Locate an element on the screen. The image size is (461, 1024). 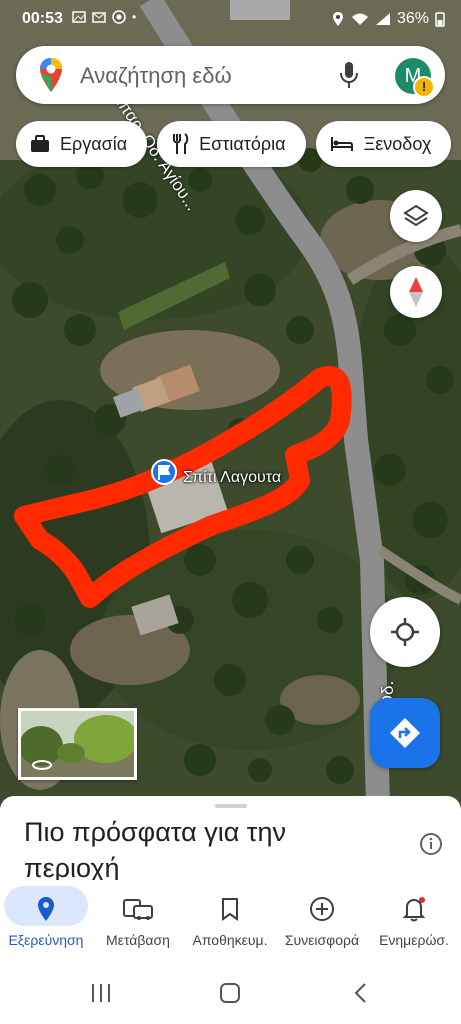
directions-icon is located at coordinates (405, 733).